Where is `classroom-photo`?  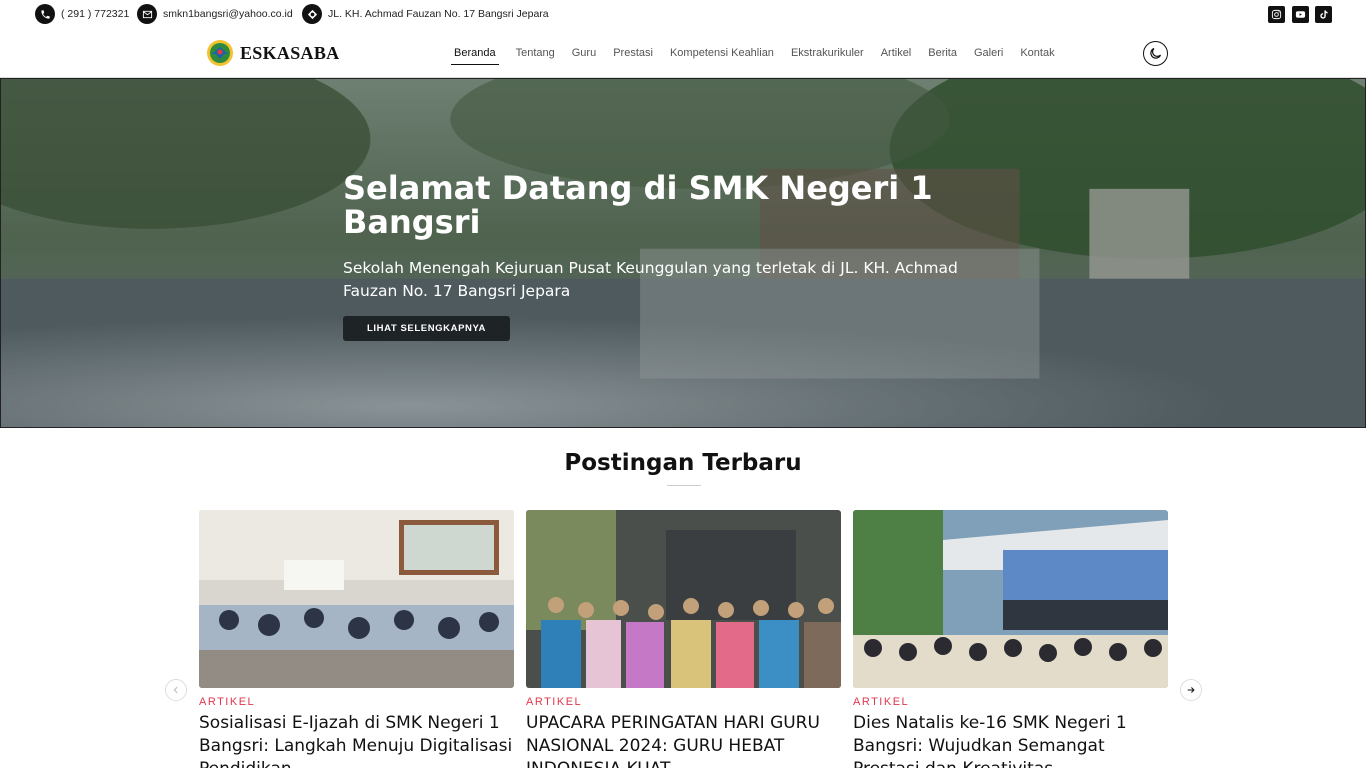
classroom-photo is located at coordinates (356, 599).